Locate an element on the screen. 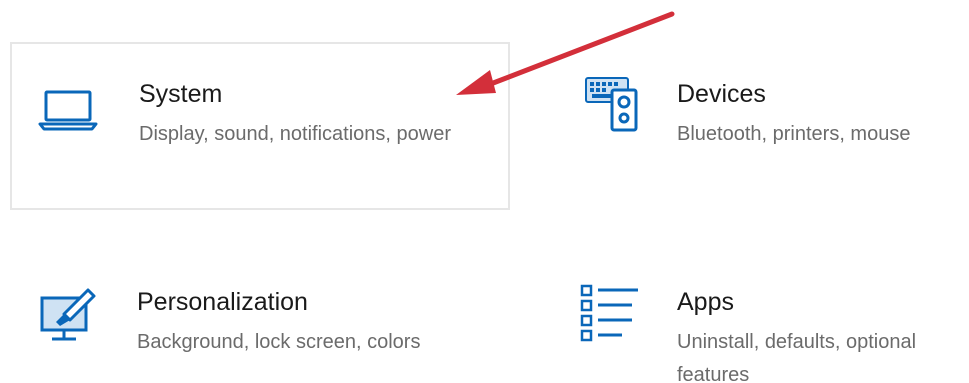 Image resolution: width=969 pixels, height=383 pixels. tile-title: Devices is located at coordinates (721, 94).